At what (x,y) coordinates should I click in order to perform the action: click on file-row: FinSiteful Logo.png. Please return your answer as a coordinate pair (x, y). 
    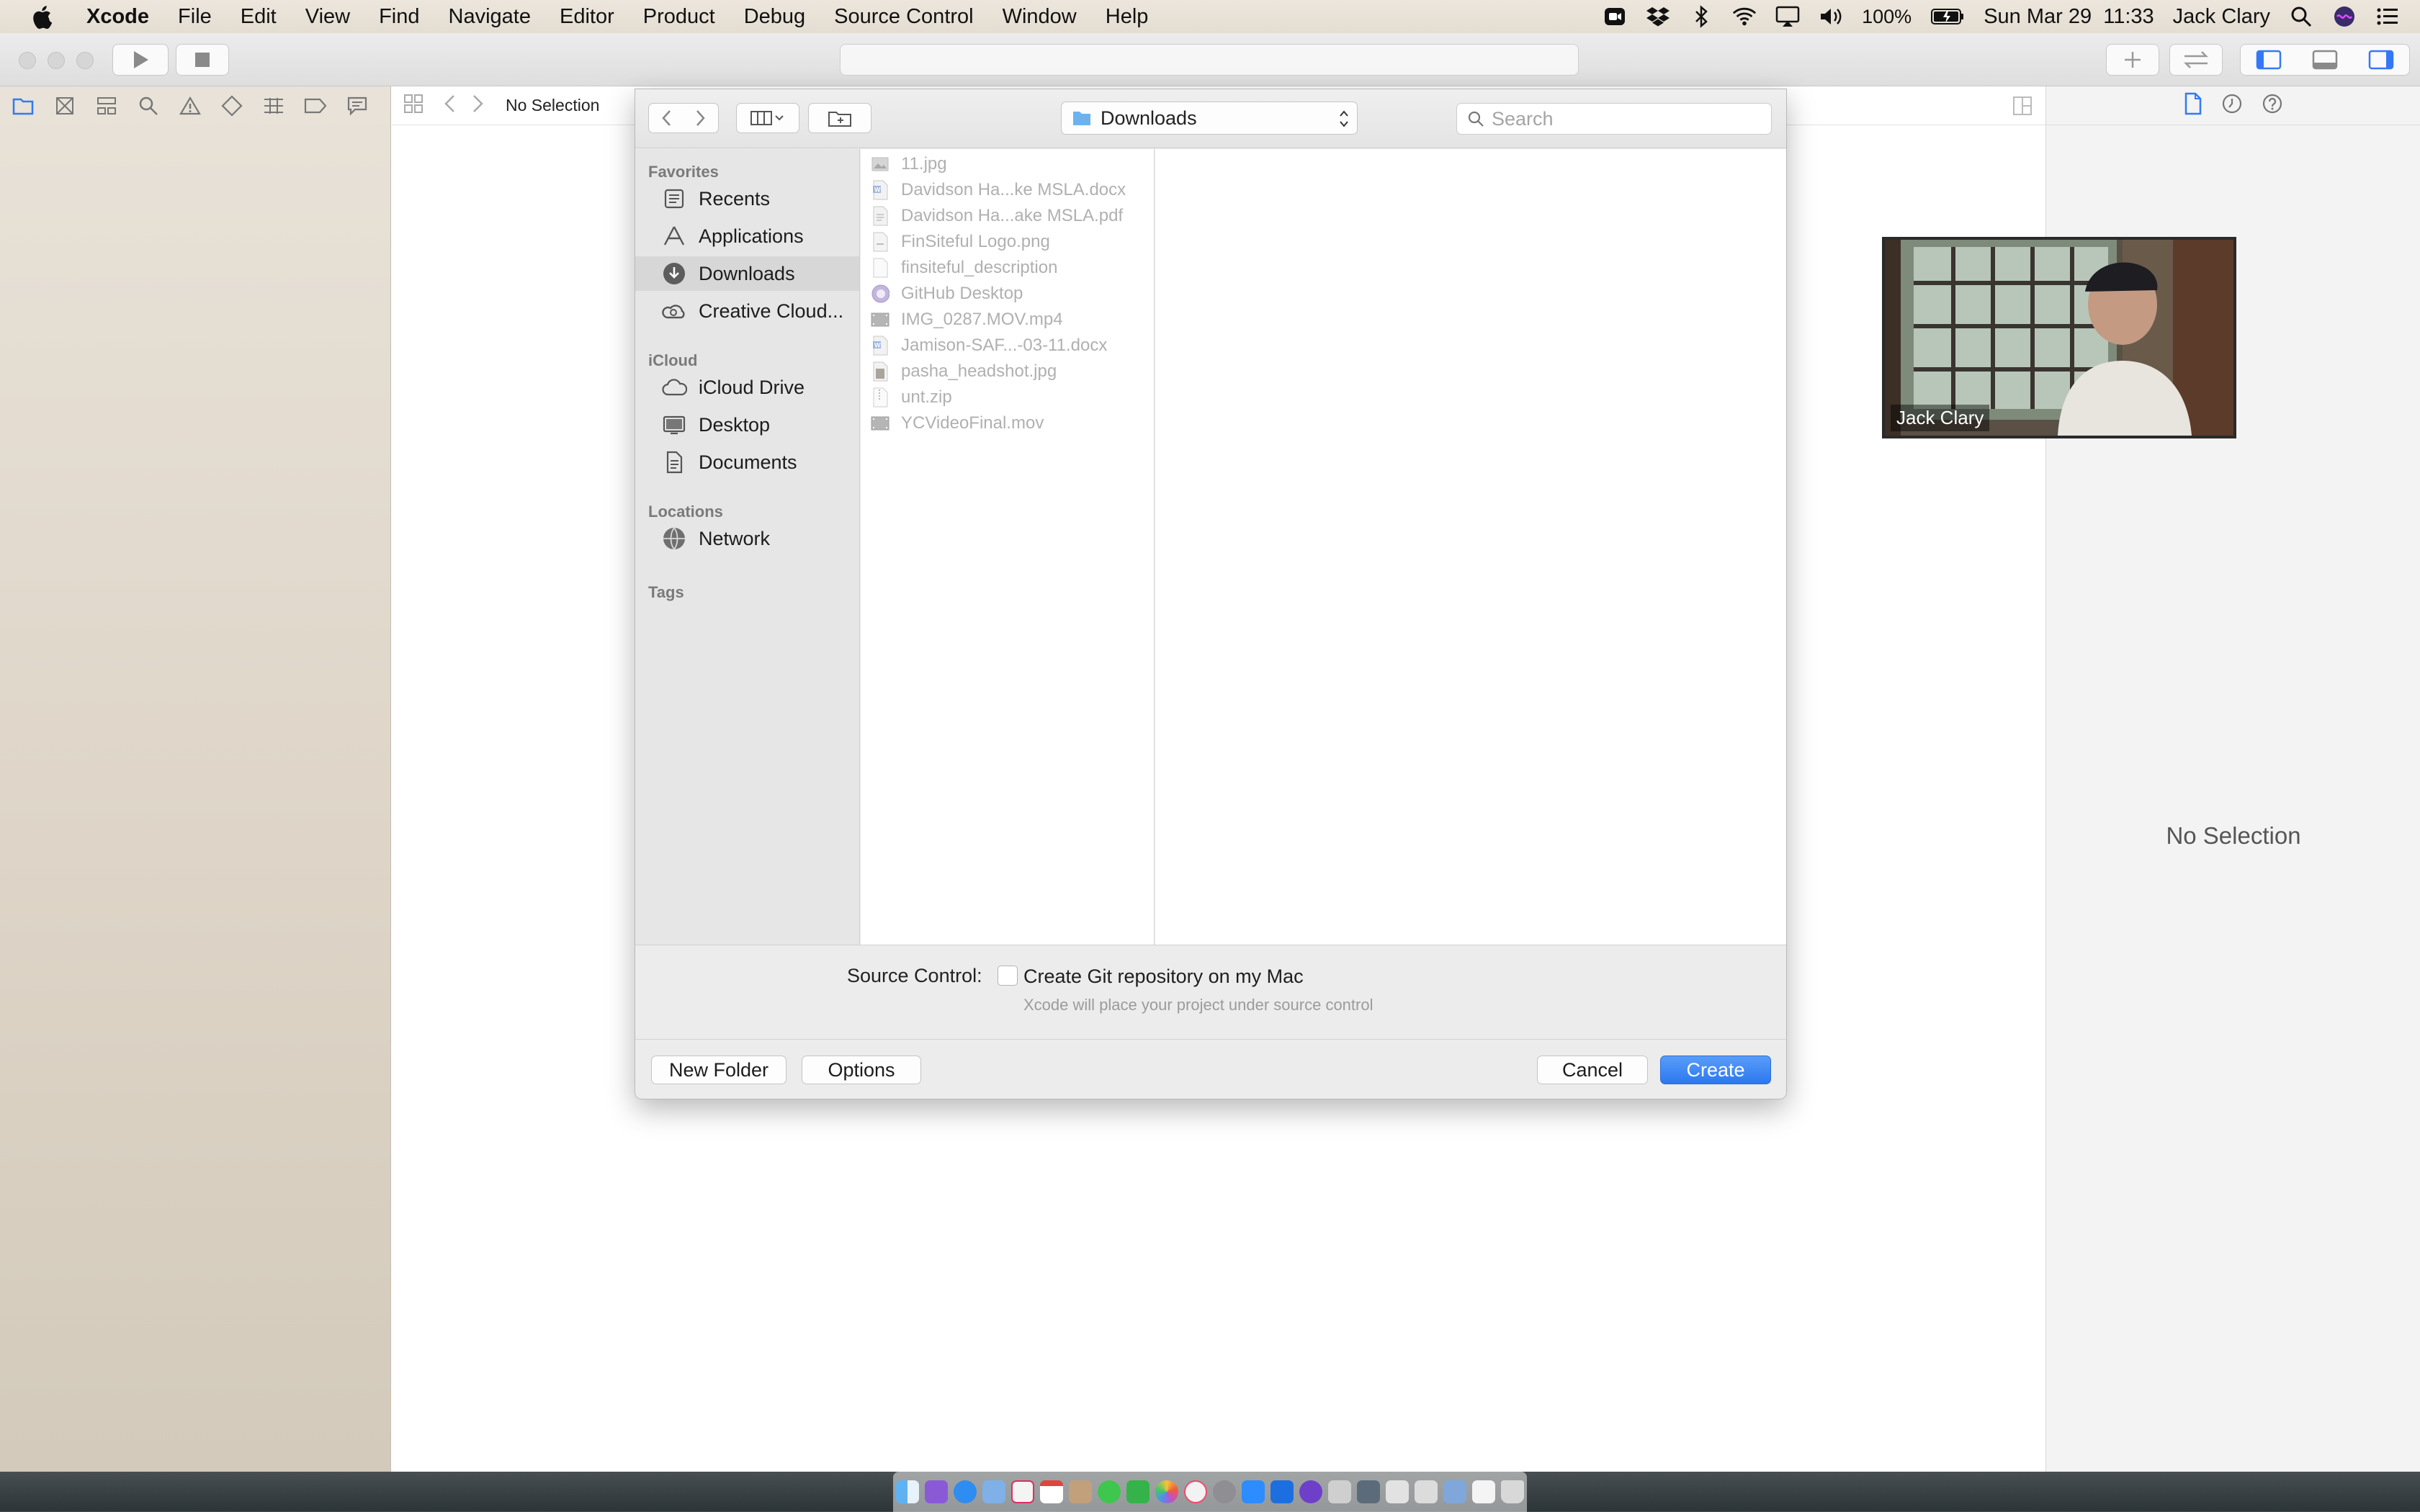
    Looking at the image, I should click on (1008, 242).